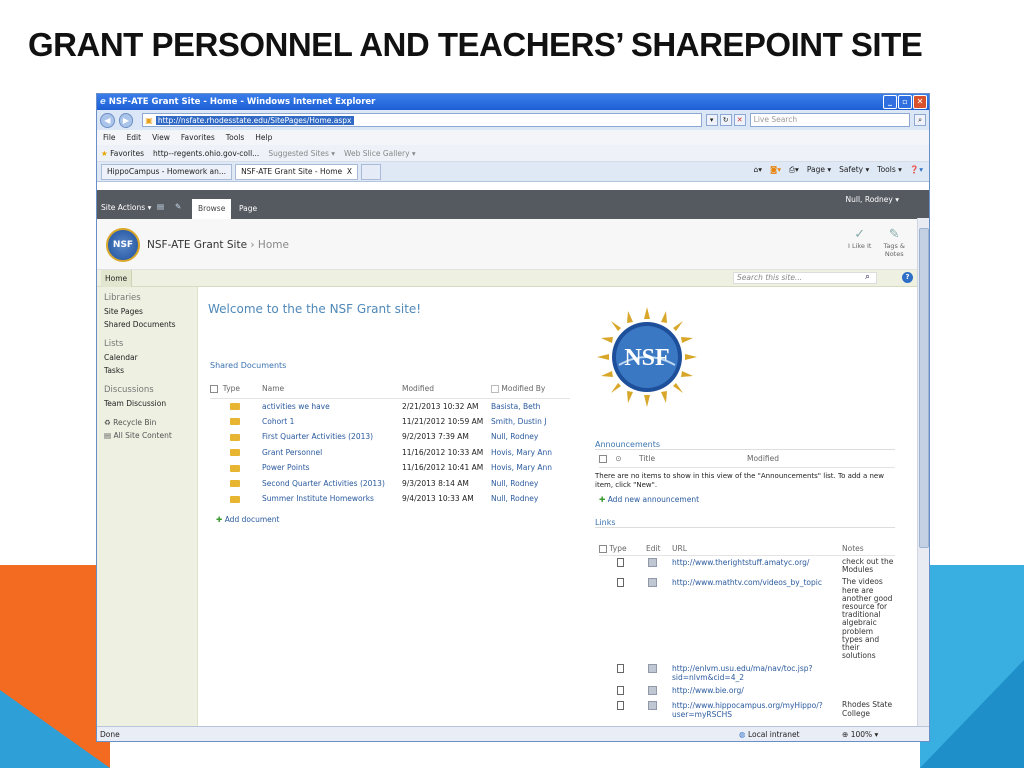  I want to click on cmd-safety: Safety ▾, so click(854, 170).